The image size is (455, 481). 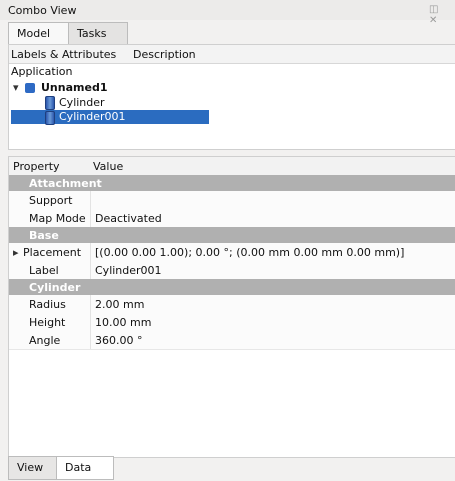 I want to click on property-headers: Property Value, so click(x=232, y=166).